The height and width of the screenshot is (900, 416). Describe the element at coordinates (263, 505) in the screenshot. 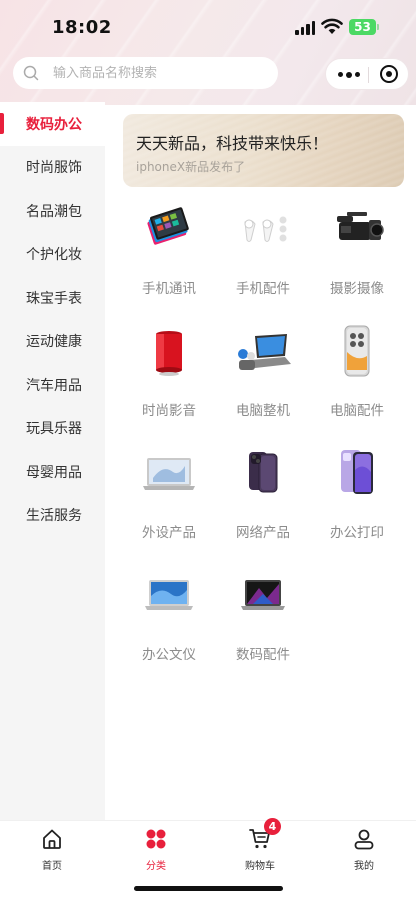

I see `category-network: 网络产品` at that location.